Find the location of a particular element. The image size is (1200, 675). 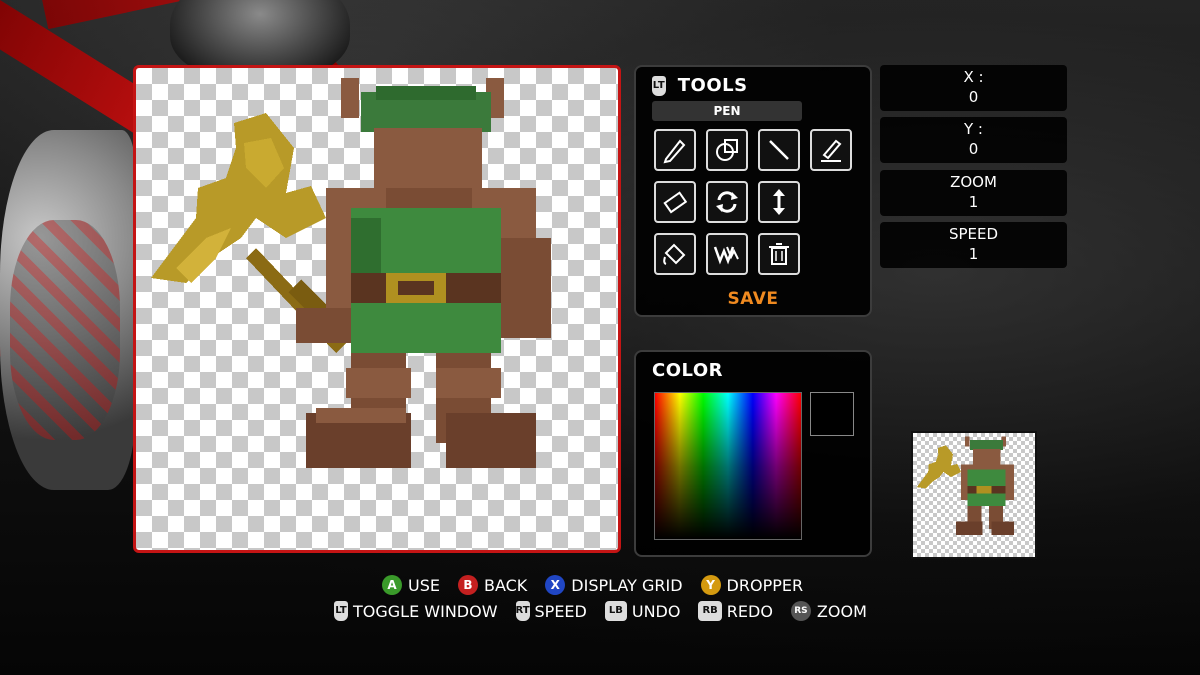

pencil-tool-icon is located at coordinates (674, 151).